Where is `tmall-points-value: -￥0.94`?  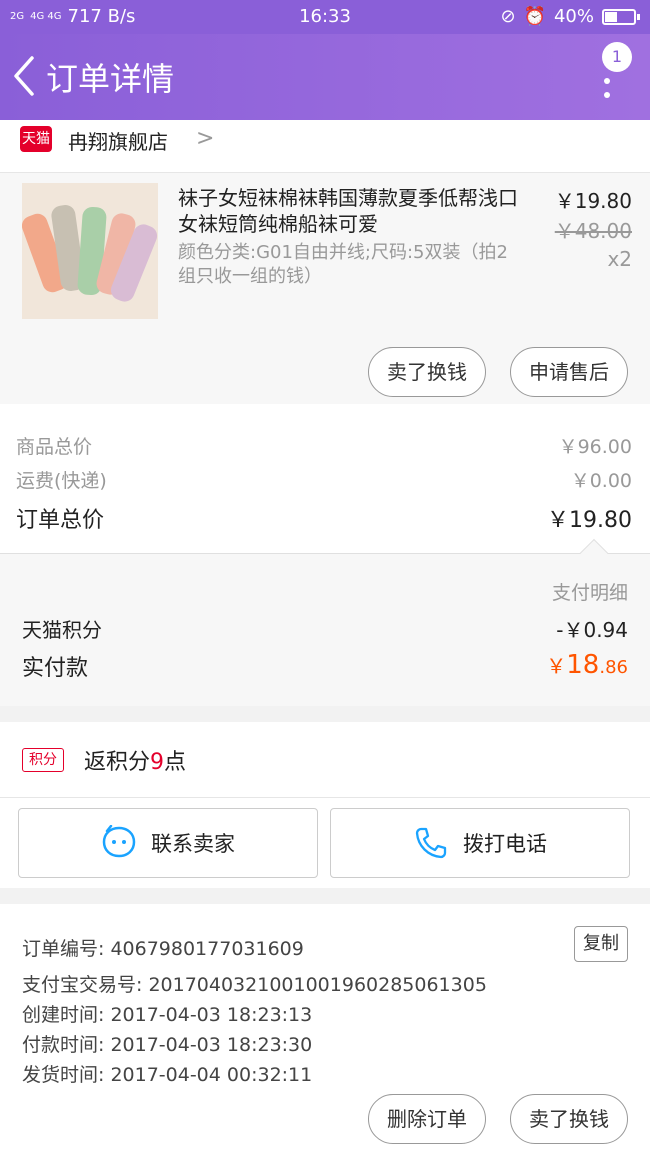 tmall-points-value: -￥0.94 is located at coordinates (592, 630).